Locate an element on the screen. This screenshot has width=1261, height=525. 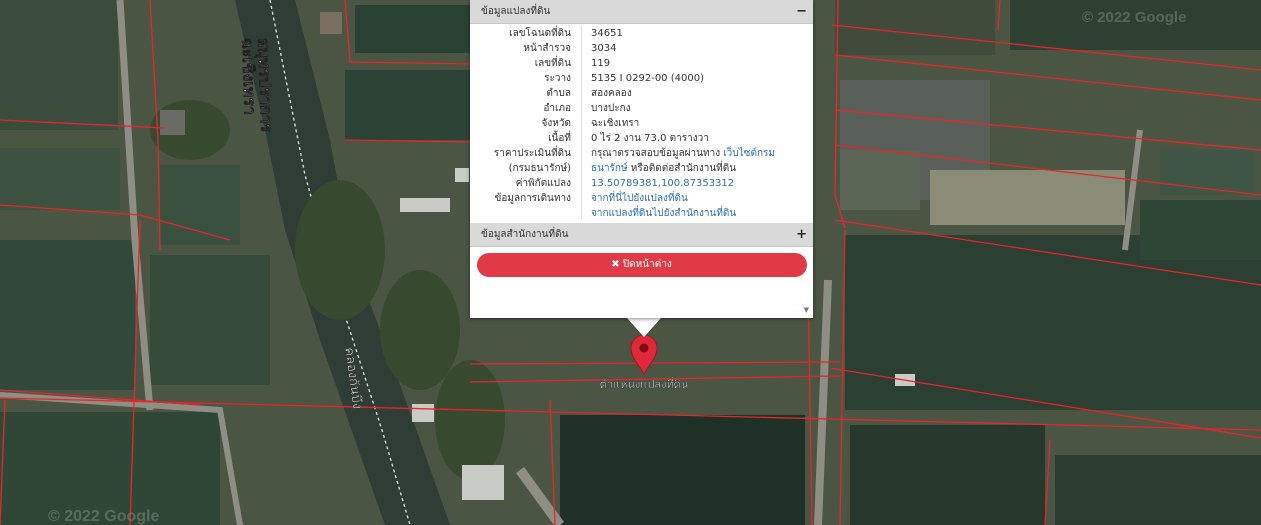
row-value: จากที่นี่ไปยังแปลงที่ดิน is located at coordinates (629, 198).